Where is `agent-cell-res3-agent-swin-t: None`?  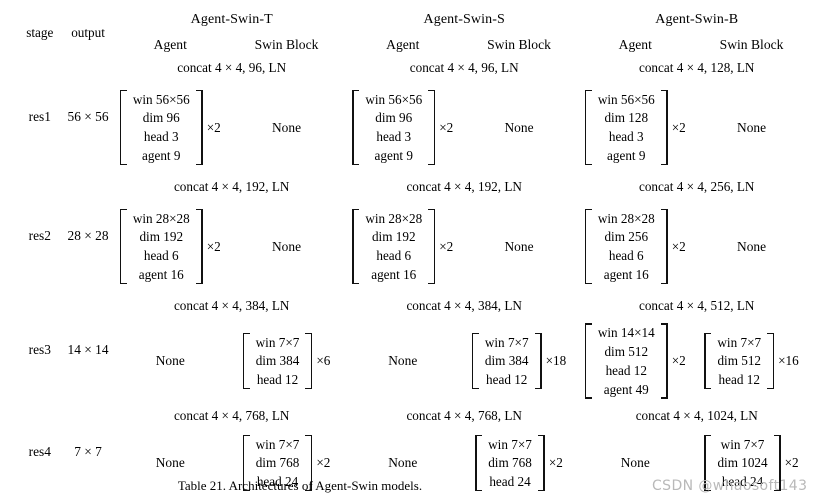 agent-cell-res3-agent-swin-t: None is located at coordinates (170, 361).